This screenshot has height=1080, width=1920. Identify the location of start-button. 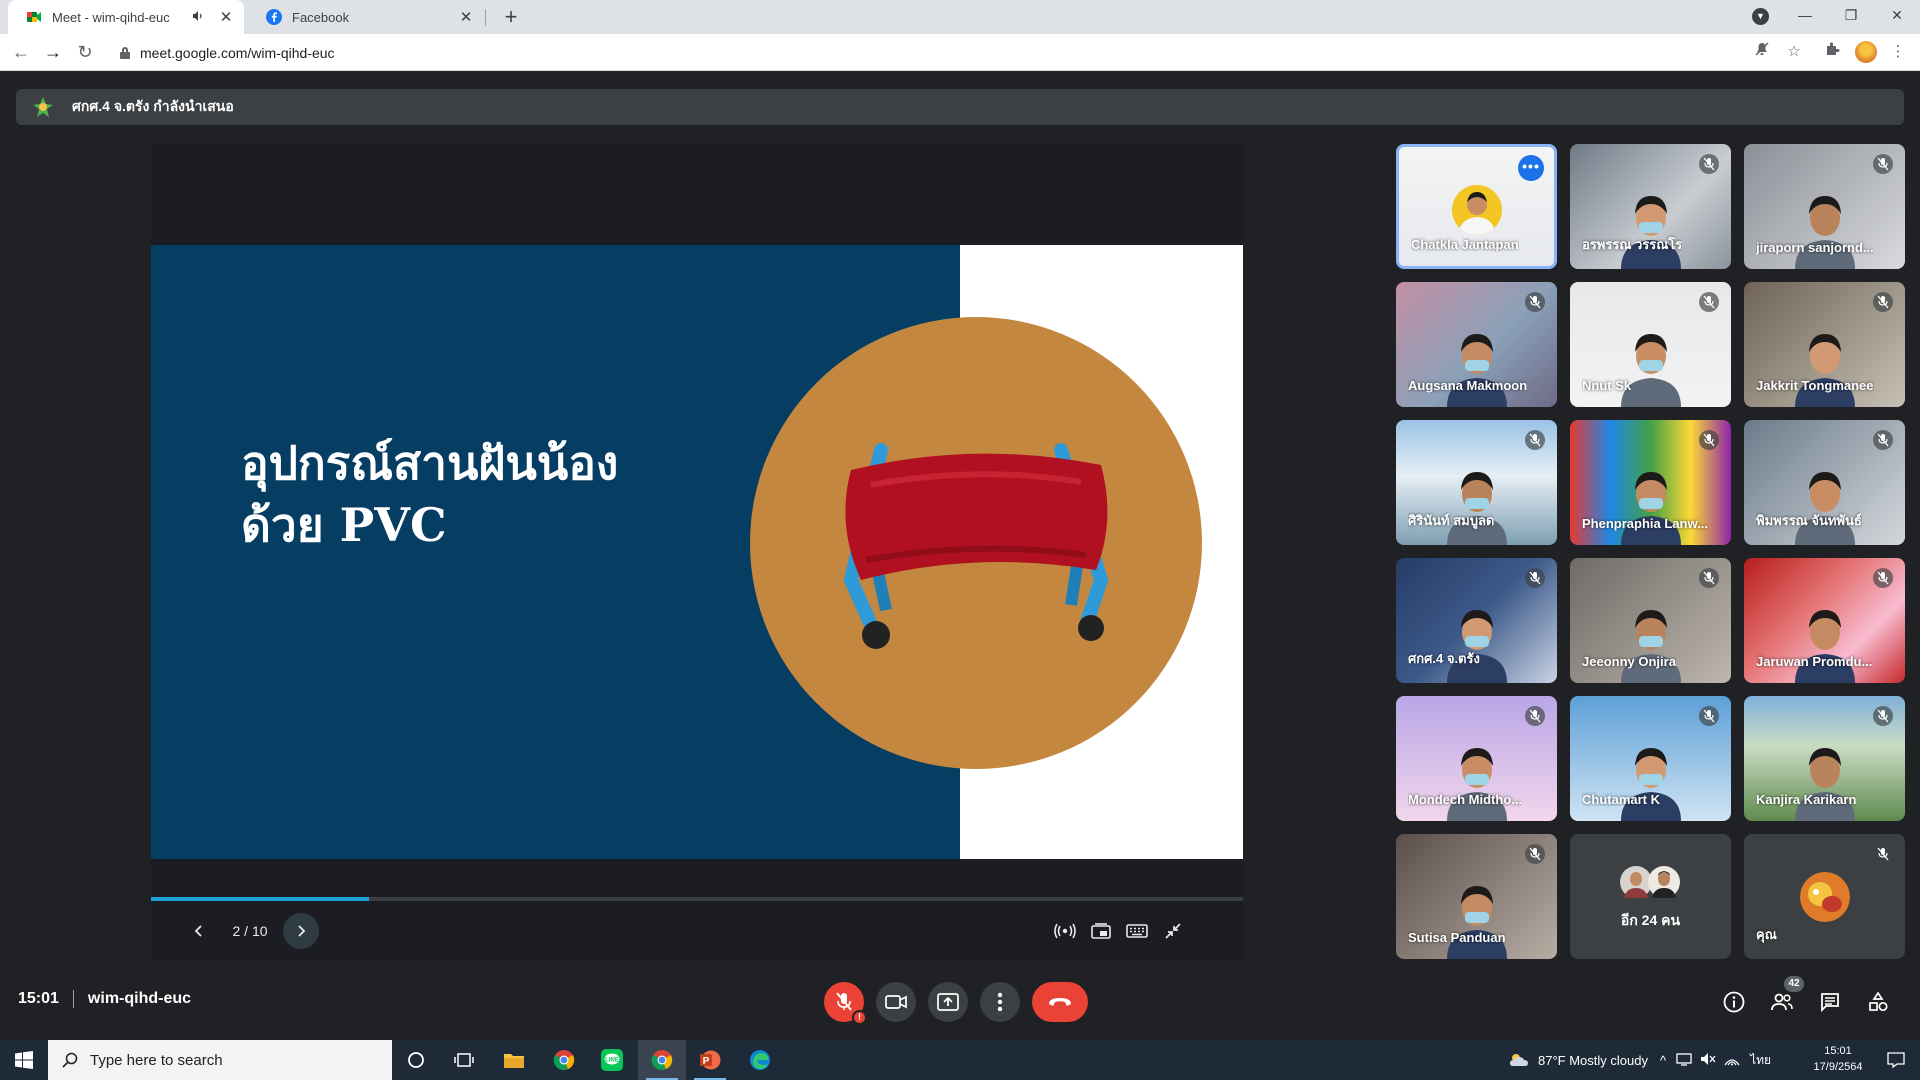
(24, 1060).